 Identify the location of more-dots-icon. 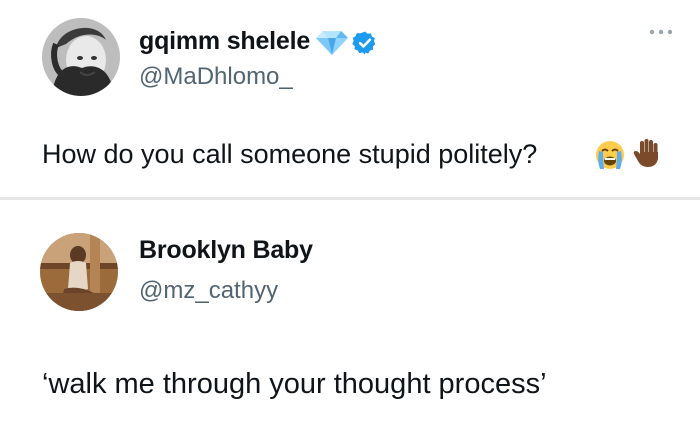
(661, 32).